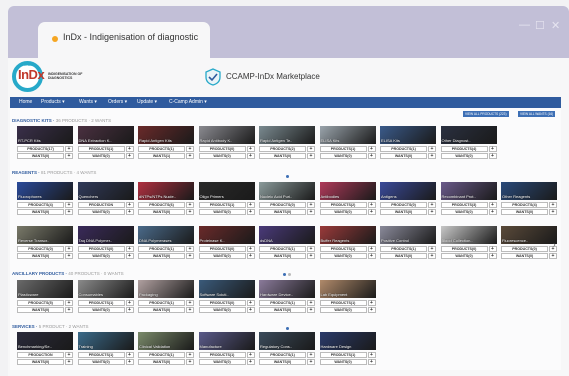 The height and width of the screenshot is (376, 569). What do you see at coordinates (105, 199) in the screenshot?
I see `category-card: Quenchers PRODUCTION + WANTS(0) +` at bounding box center [105, 199].